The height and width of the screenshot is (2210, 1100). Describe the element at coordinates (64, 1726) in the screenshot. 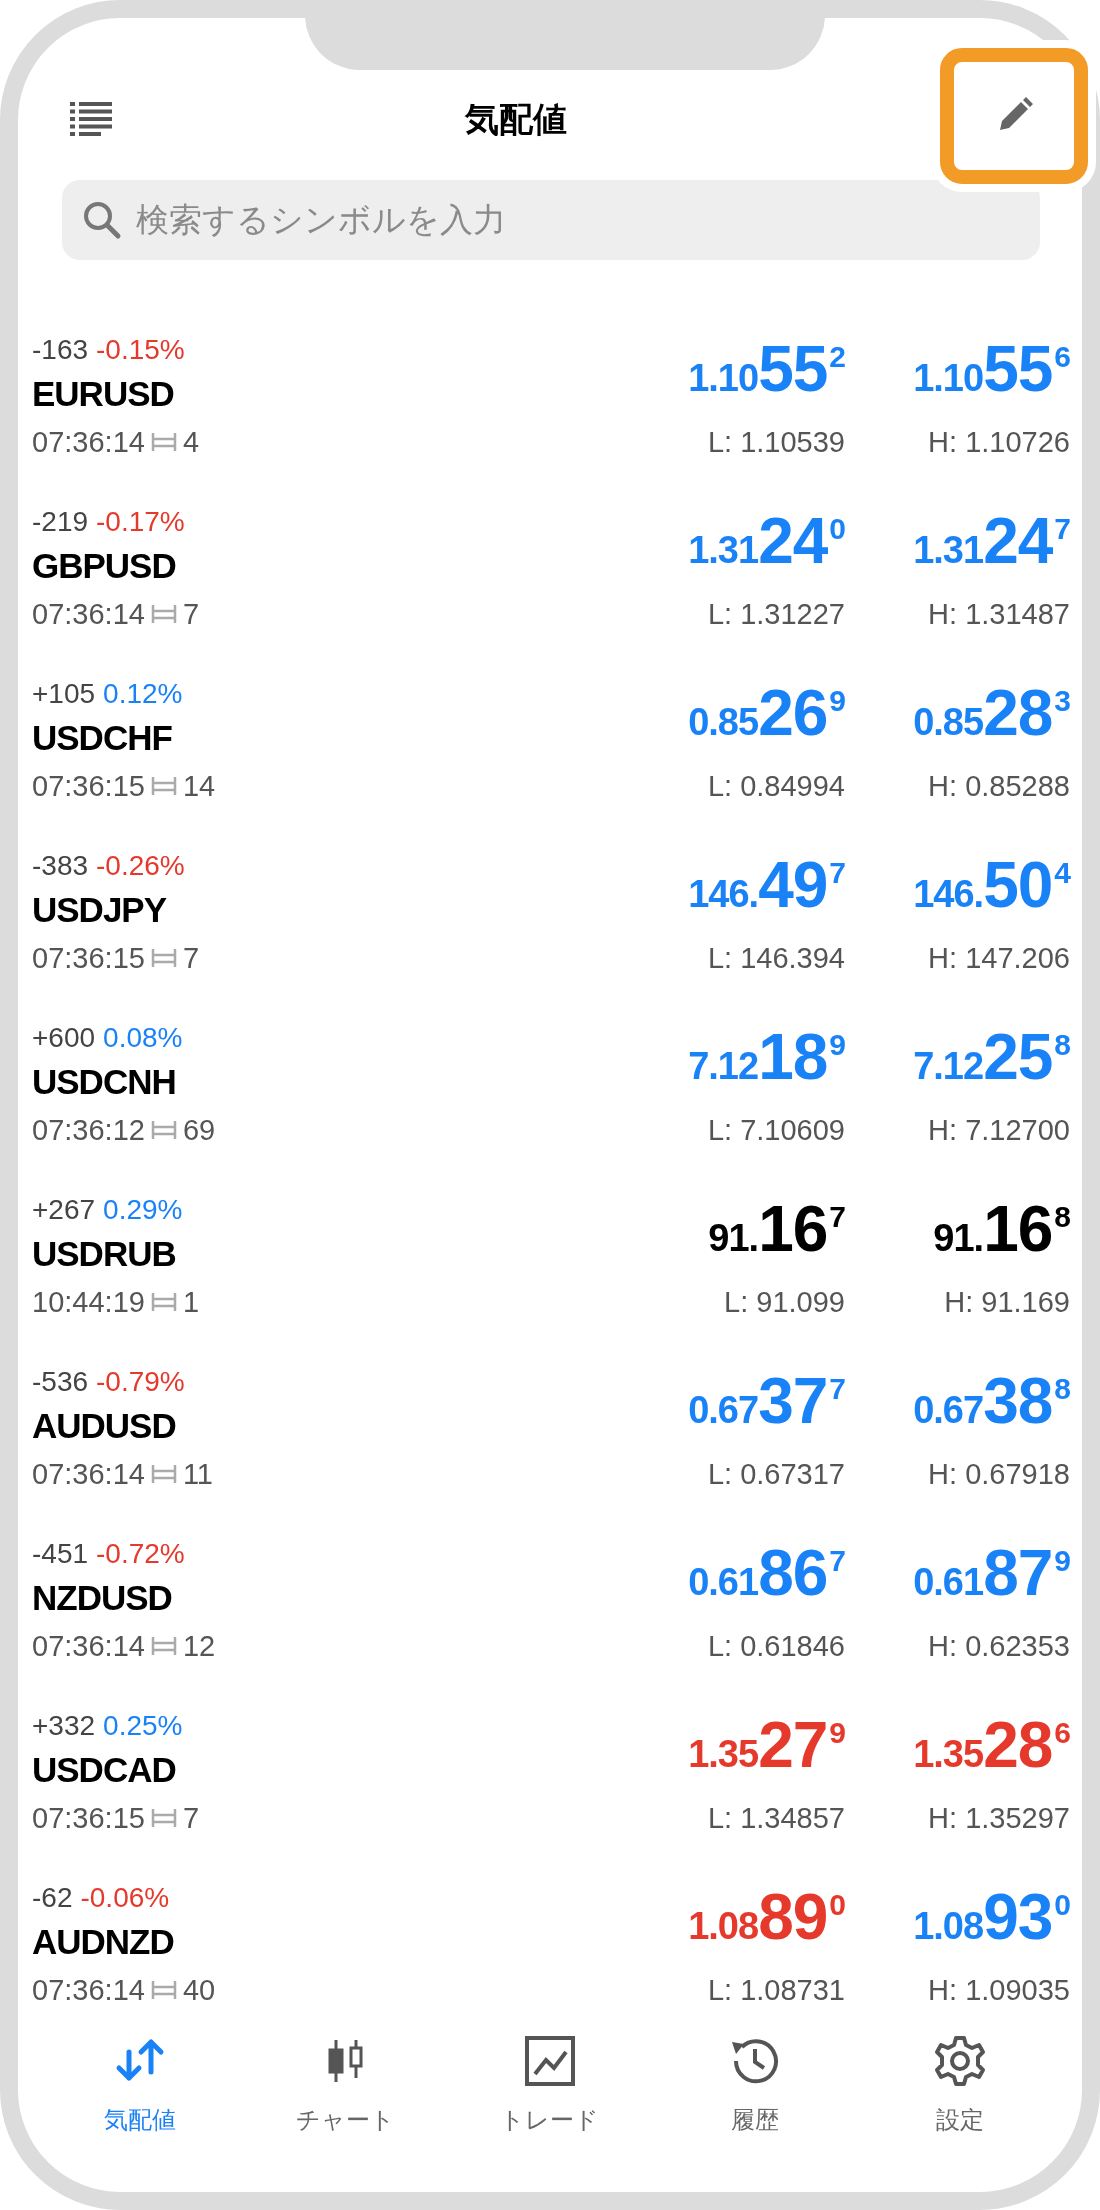

I see `change-points: +332` at that location.